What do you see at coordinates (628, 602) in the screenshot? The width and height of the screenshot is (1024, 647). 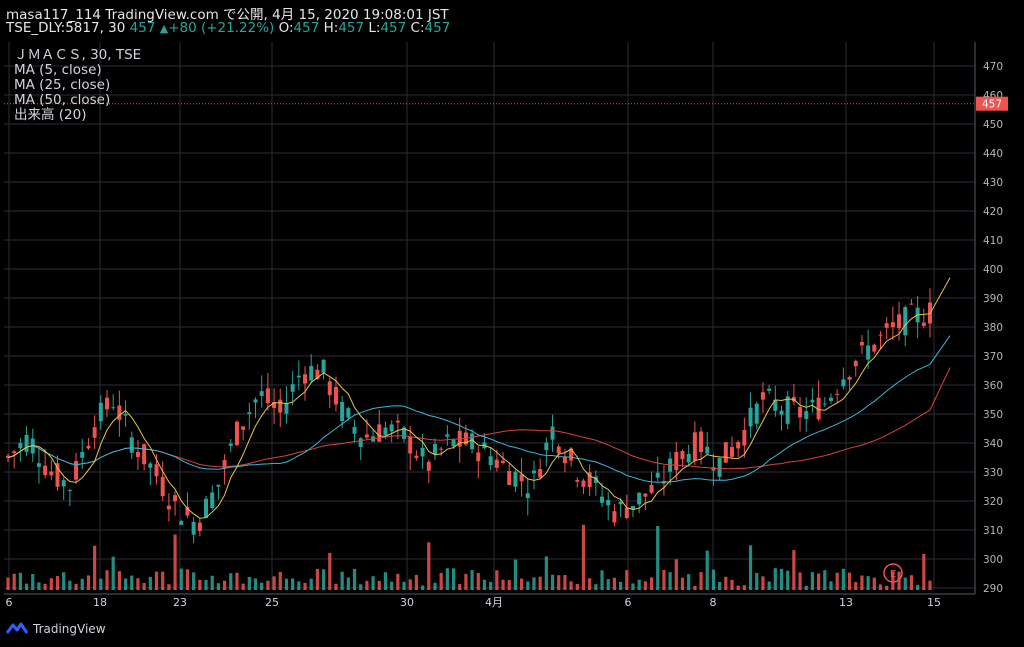 I see `x-tick-label: 6` at bounding box center [628, 602].